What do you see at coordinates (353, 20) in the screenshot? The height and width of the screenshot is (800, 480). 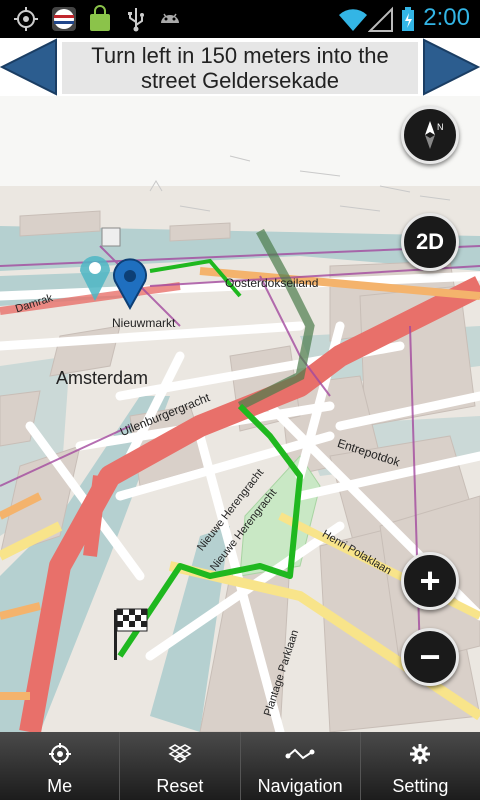 I see `wifi-icon` at bounding box center [353, 20].